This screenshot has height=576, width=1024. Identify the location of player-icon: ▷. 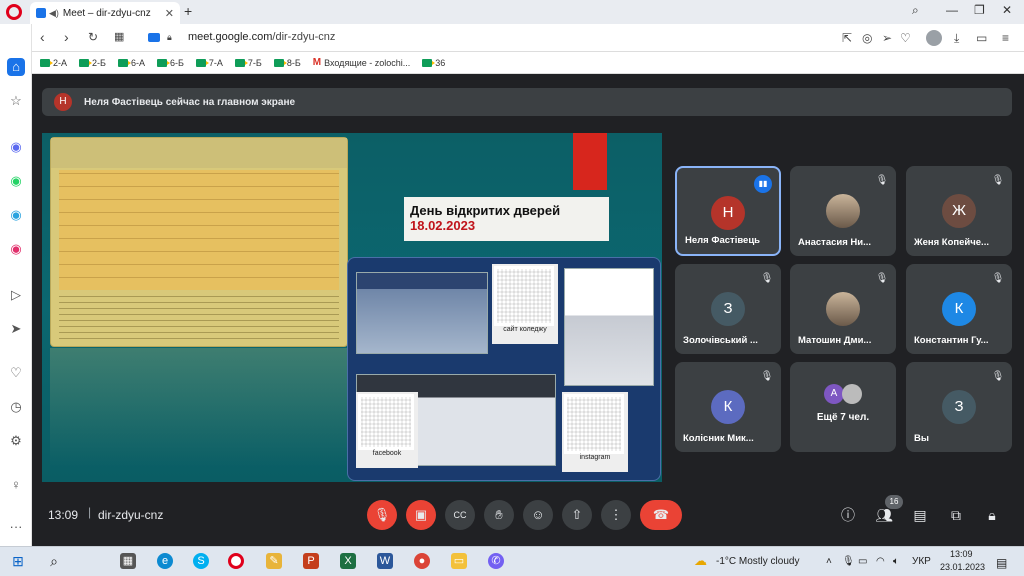
(16, 295).